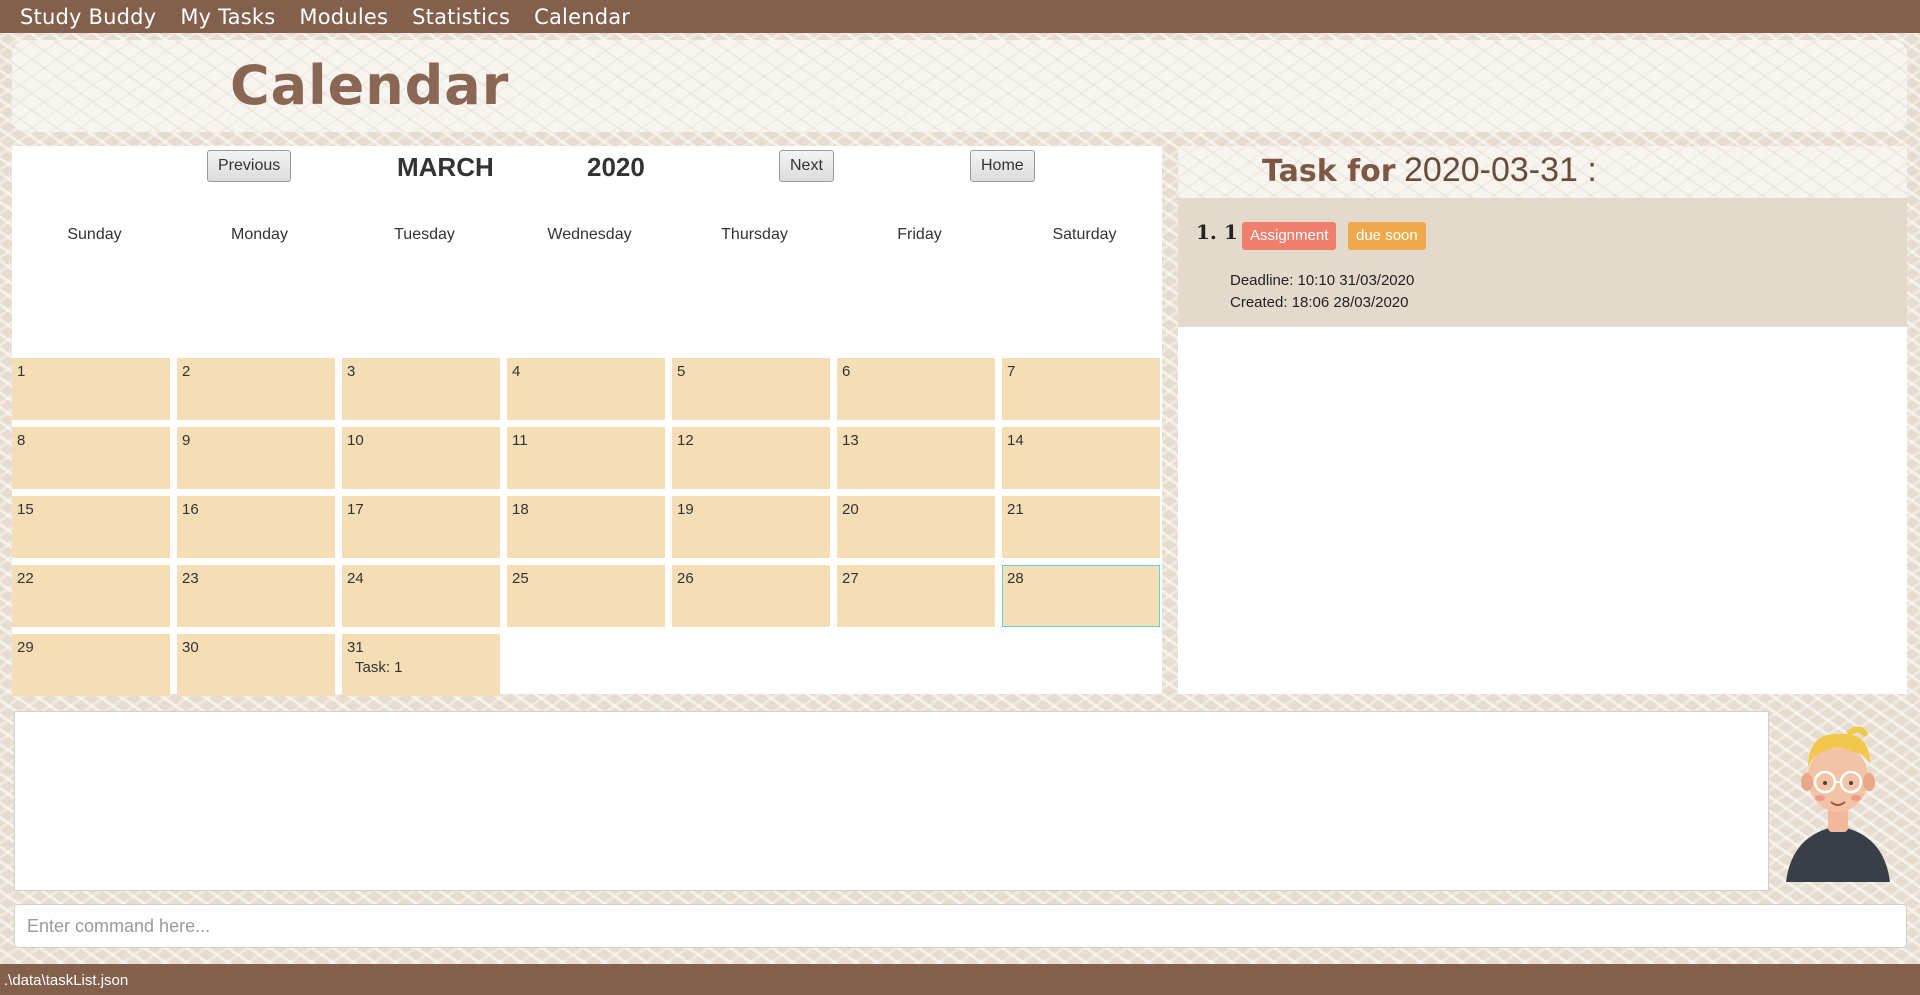 The image size is (1920, 995). What do you see at coordinates (586, 389) in the screenshot?
I see `calendar-day-cell: 4` at bounding box center [586, 389].